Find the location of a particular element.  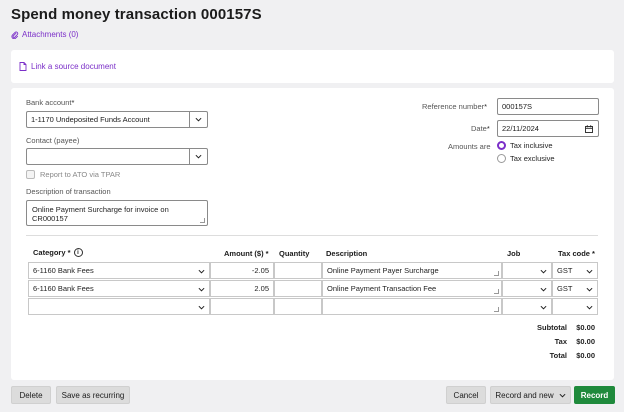

report-tpar-checkbox is located at coordinates (30, 174).